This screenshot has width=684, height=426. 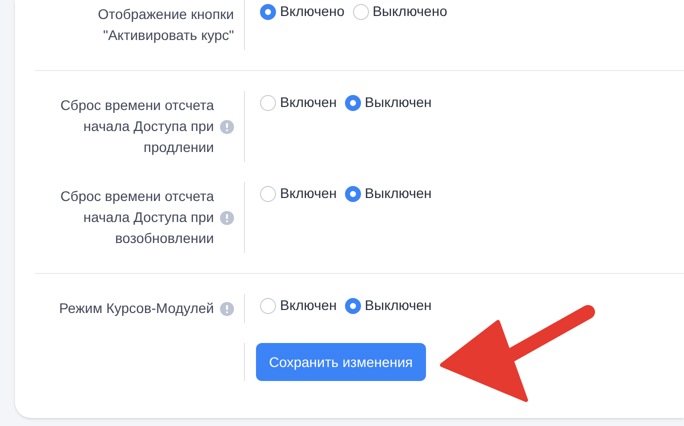 What do you see at coordinates (136, 126) in the screenshot?
I see `setting-label: Сброс времени отсчета начала Доступа при продлении` at bounding box center [136, 126].